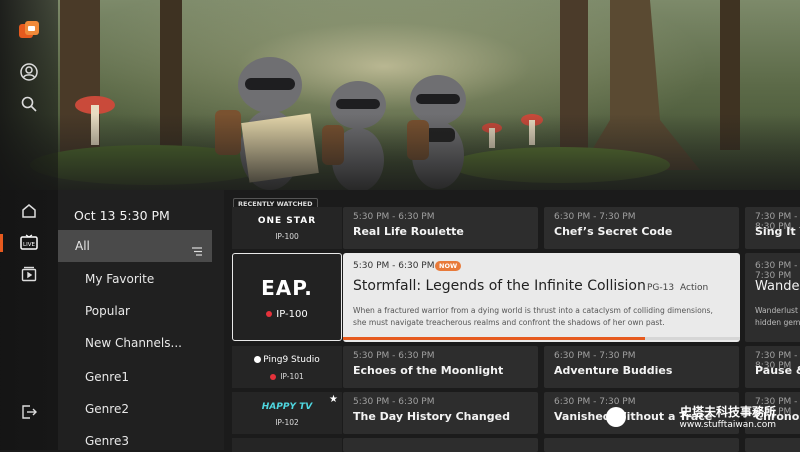 This screenshot has width=800, height=452. I want to click on profile-icon, so click(29, 72).